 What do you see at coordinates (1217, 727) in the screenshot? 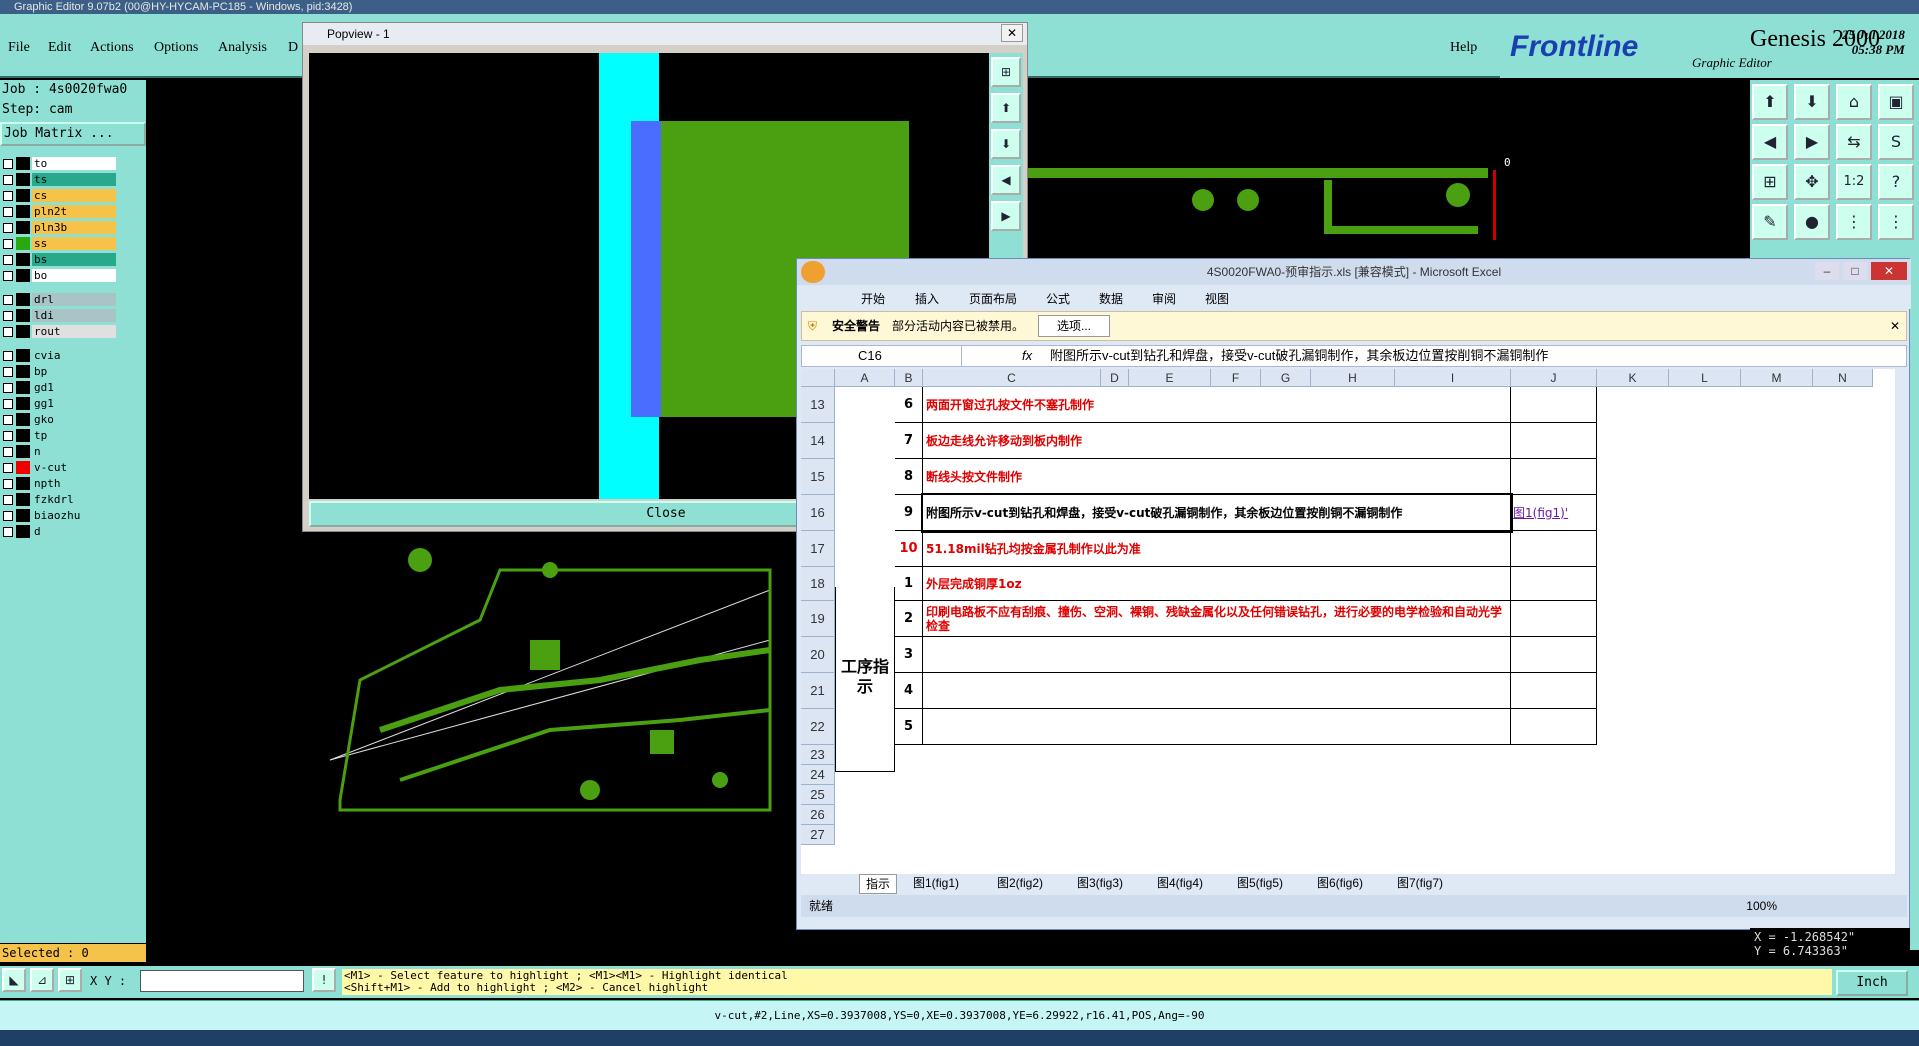
I see `instruction-cell` at bounding box center [1217, 727].